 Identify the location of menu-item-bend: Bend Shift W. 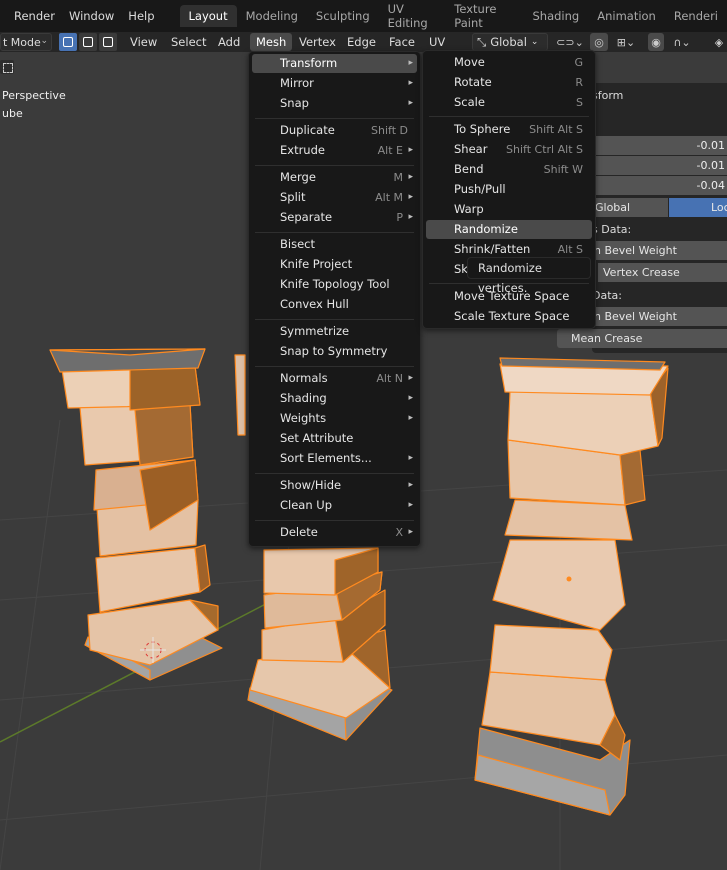
(509, 169).